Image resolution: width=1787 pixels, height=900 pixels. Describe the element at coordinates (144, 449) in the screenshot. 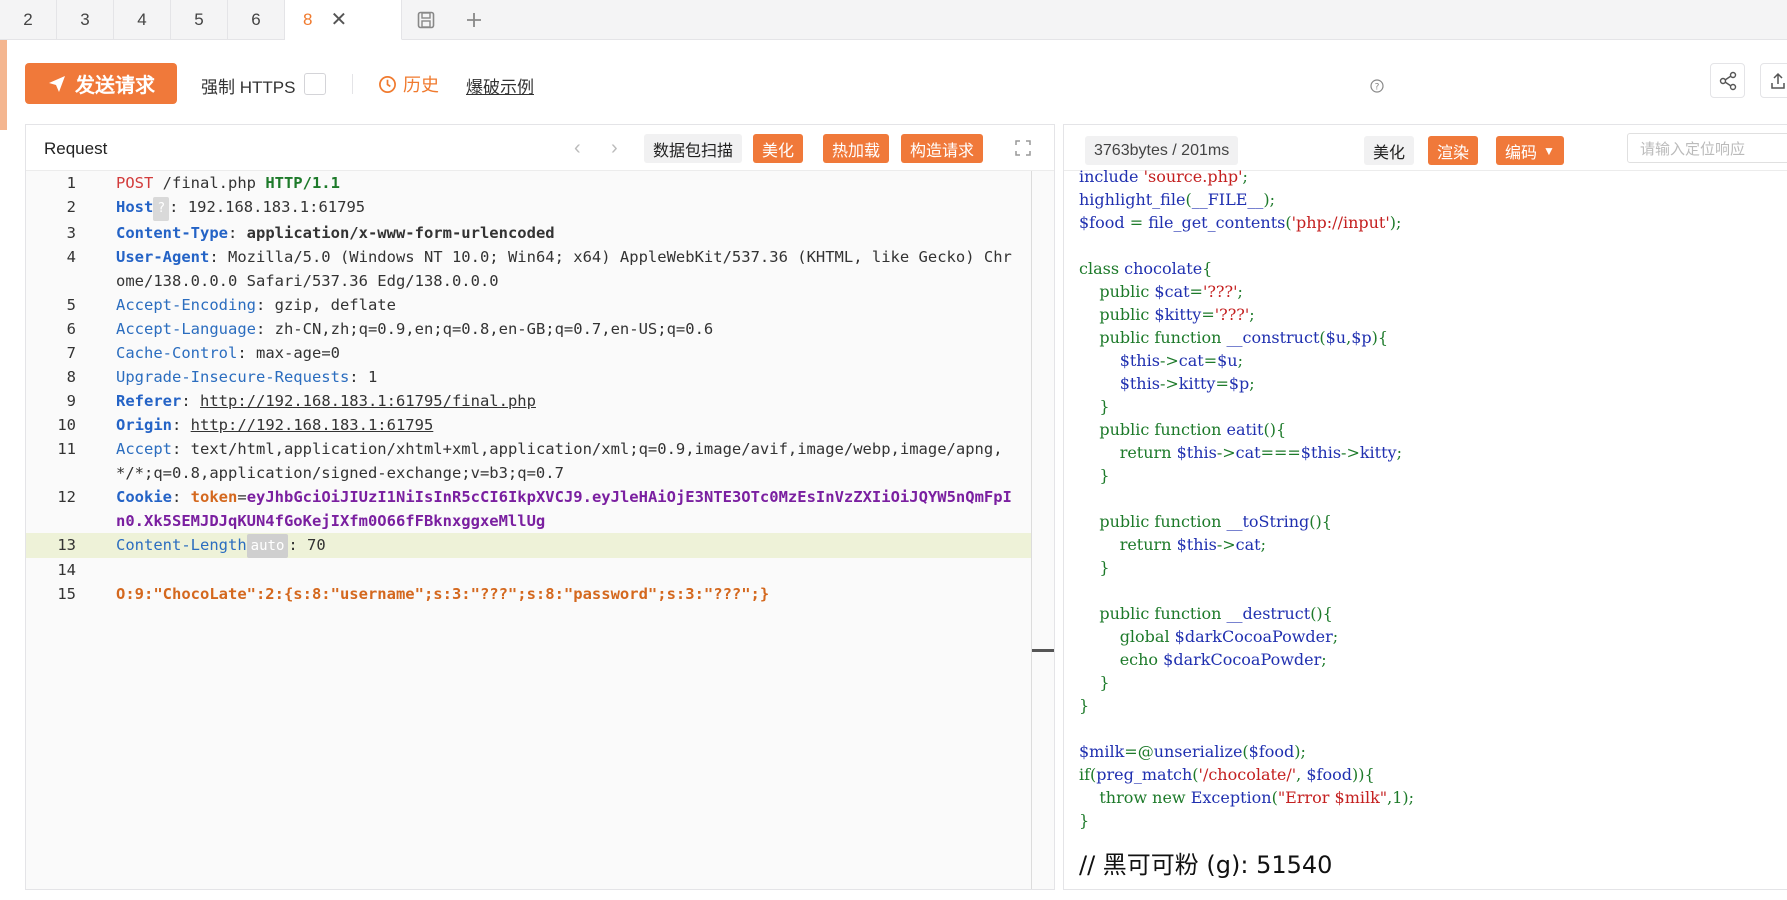

I see `code-token: Accept` at that location.